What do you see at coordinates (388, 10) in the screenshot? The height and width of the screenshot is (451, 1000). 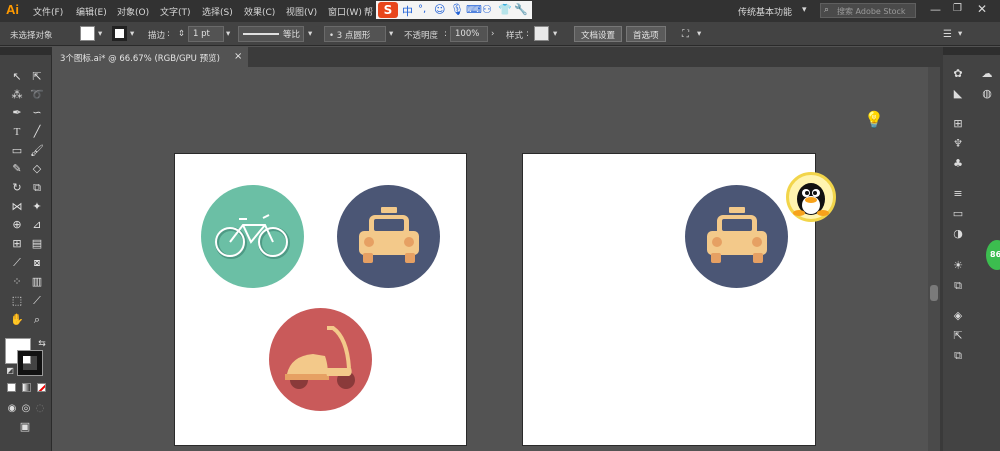 I see `sogou-logo: S` at bounding box center [388, 10].